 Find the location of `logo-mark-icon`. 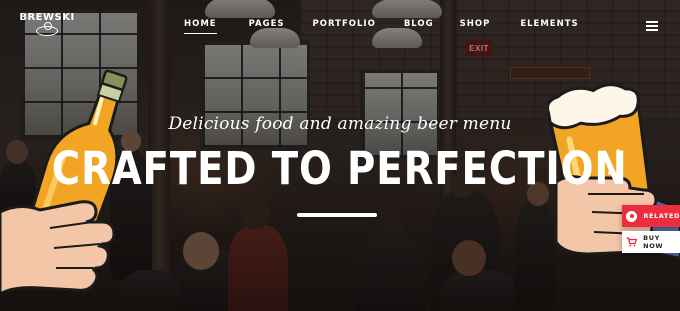

logo-mark-icon is located at coordinates (47, 29).